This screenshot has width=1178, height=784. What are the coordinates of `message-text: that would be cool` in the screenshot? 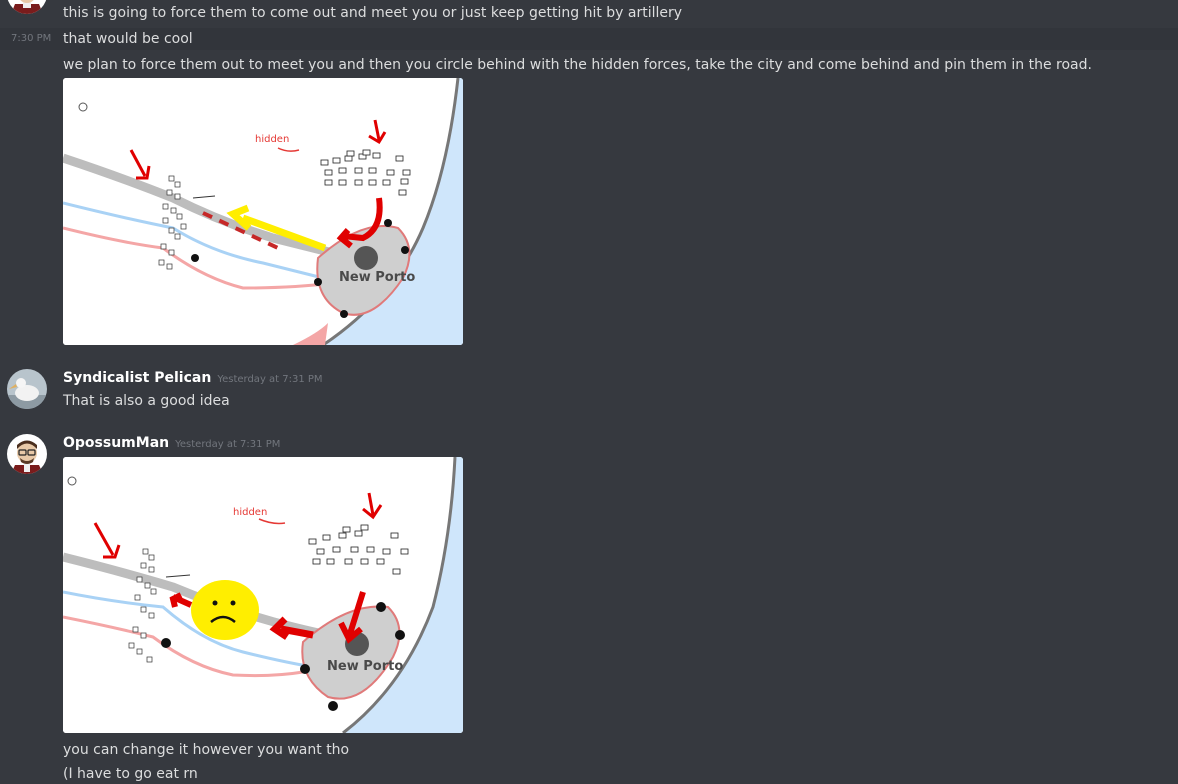 It's located at (128, 39).